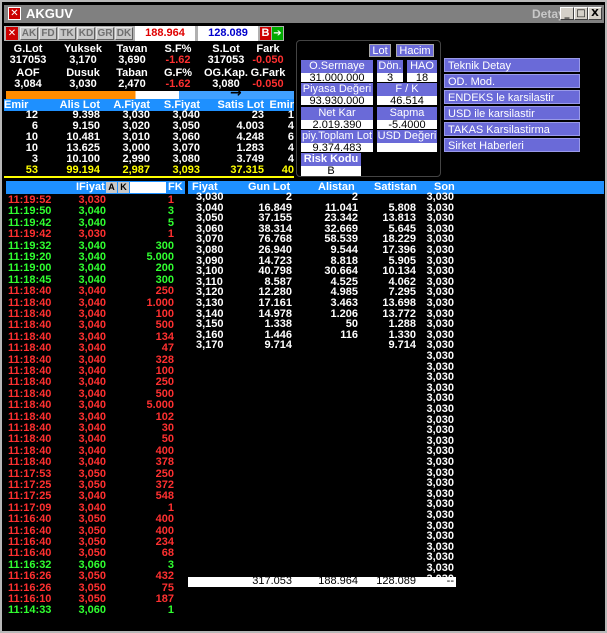 The width and height of the screenshot is (607, 633). What do you see at coordinates (149, 177) in the screenshot?
I see `depth-total-underline` at bounding box center [149, 177].